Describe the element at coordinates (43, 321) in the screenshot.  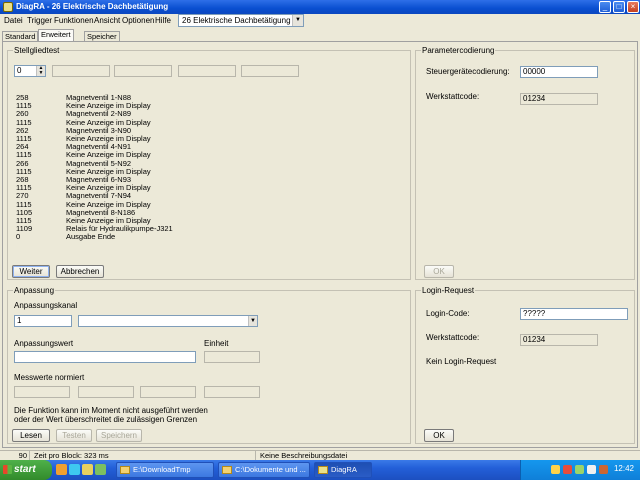
I see `anpassungskanal-field: 1` at that location.